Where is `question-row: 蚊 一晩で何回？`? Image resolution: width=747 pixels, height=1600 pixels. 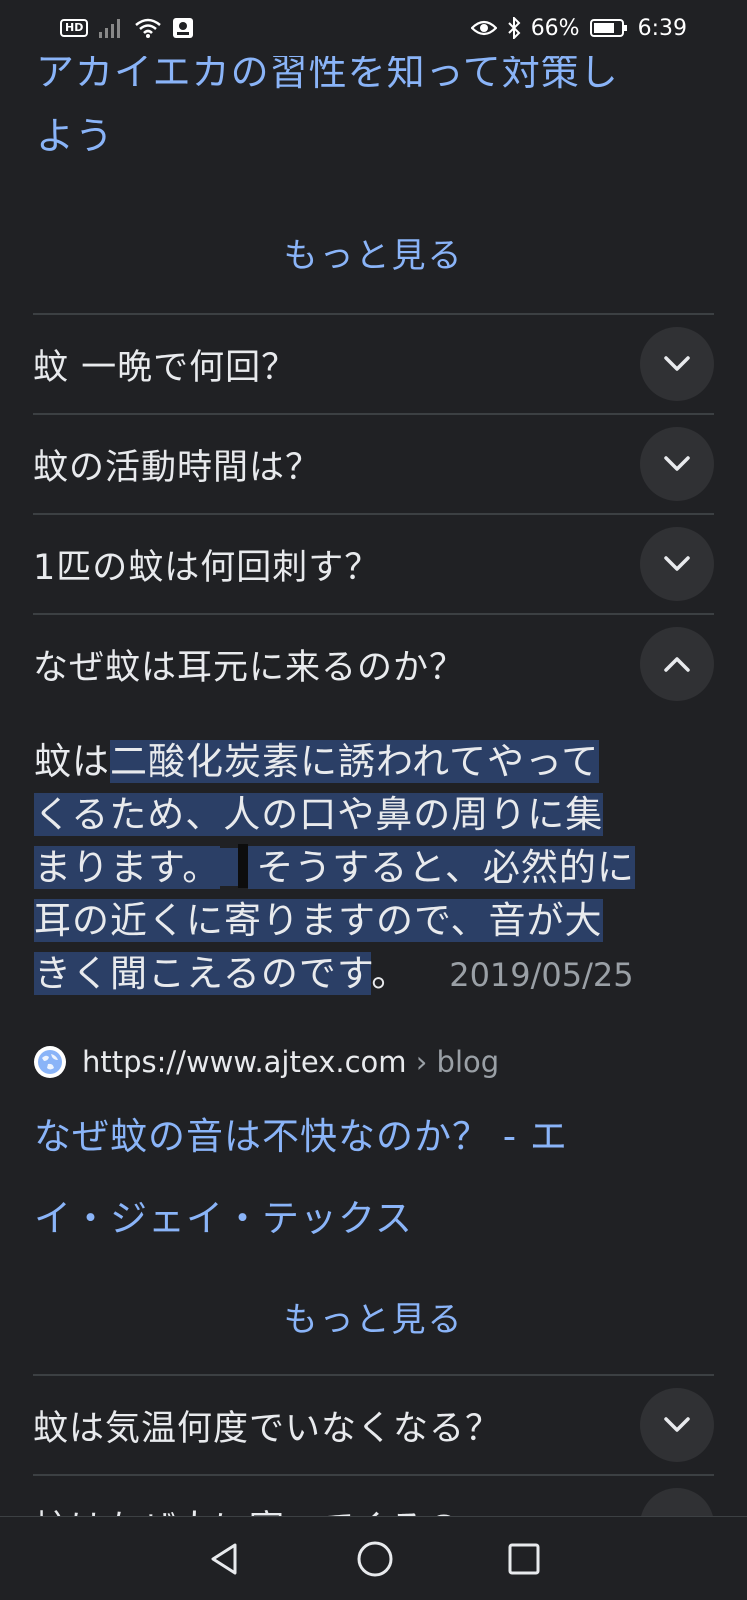
question-row: 蚊 一晩で何回？ is located at coordinates (373, 364).